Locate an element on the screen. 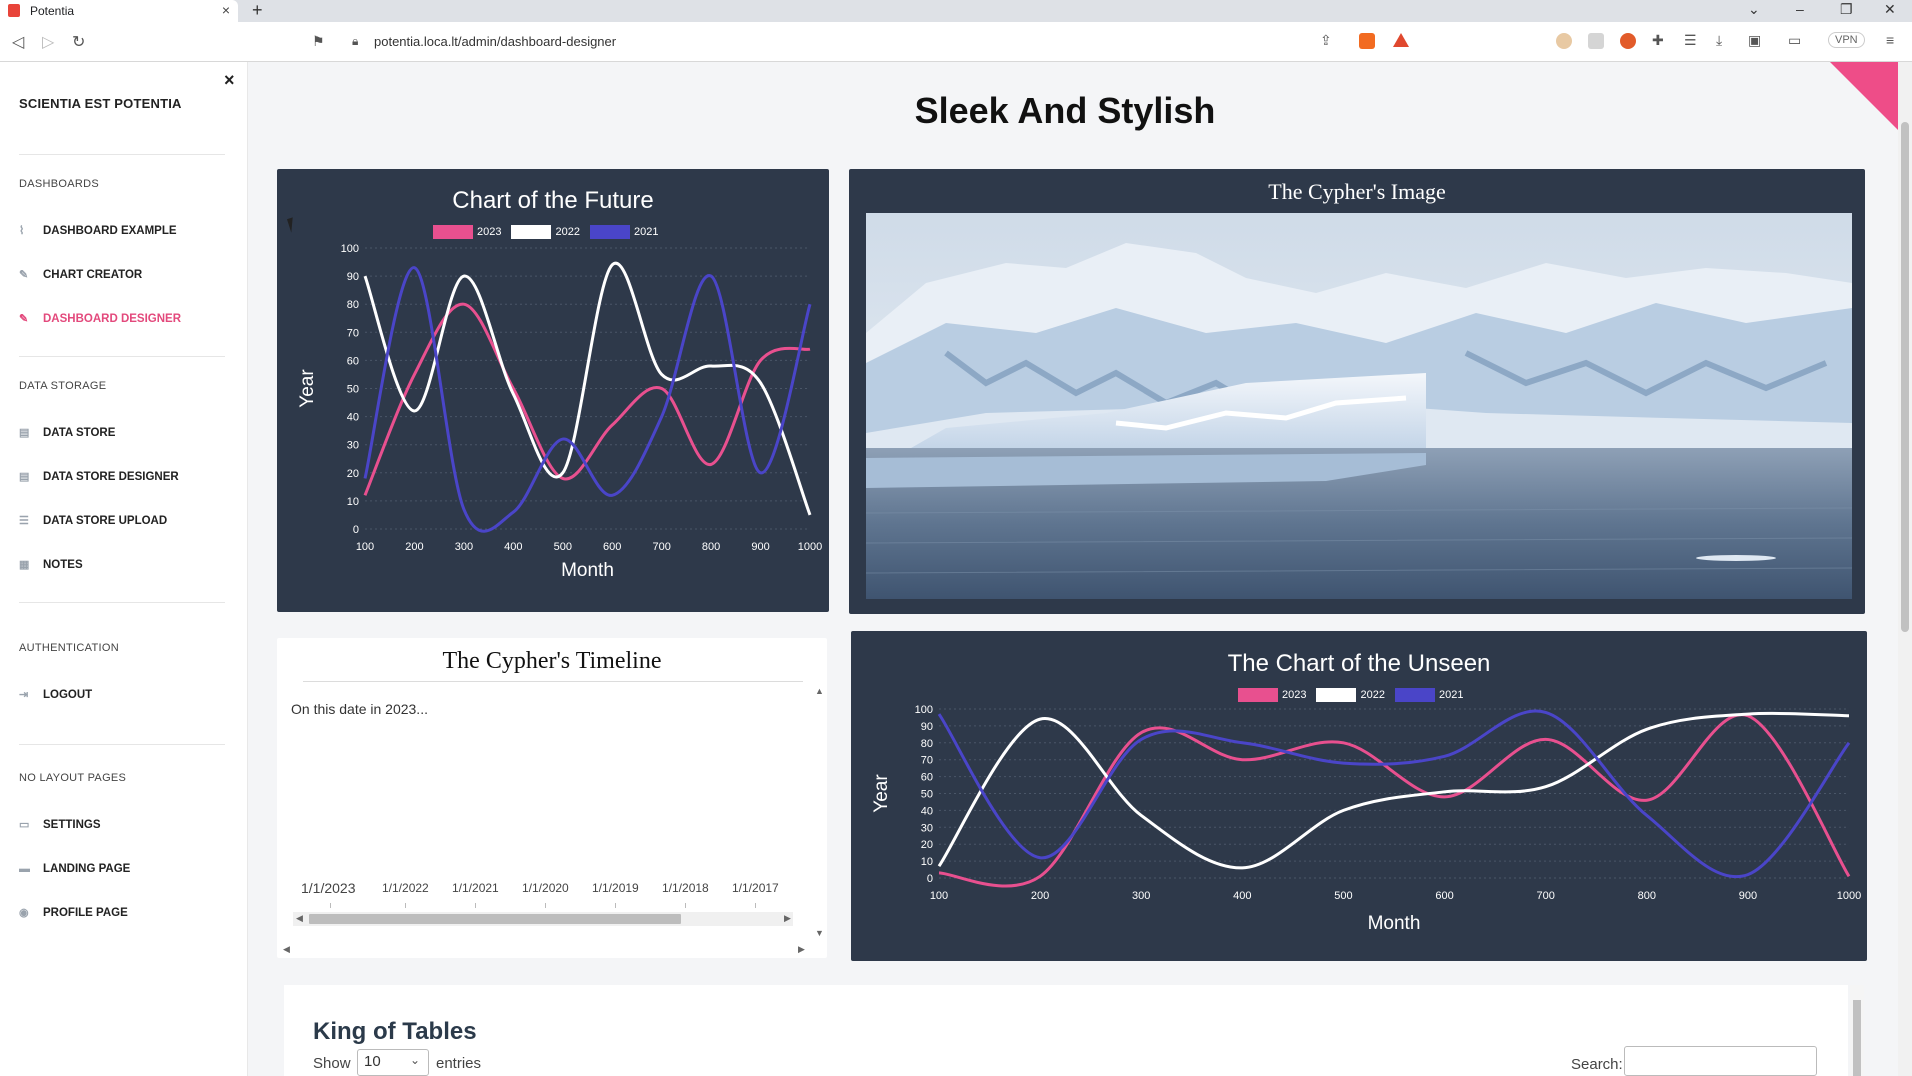 The image size is (1912, 1076). y-tick-label: 90 is located at coordinates (353, 277).